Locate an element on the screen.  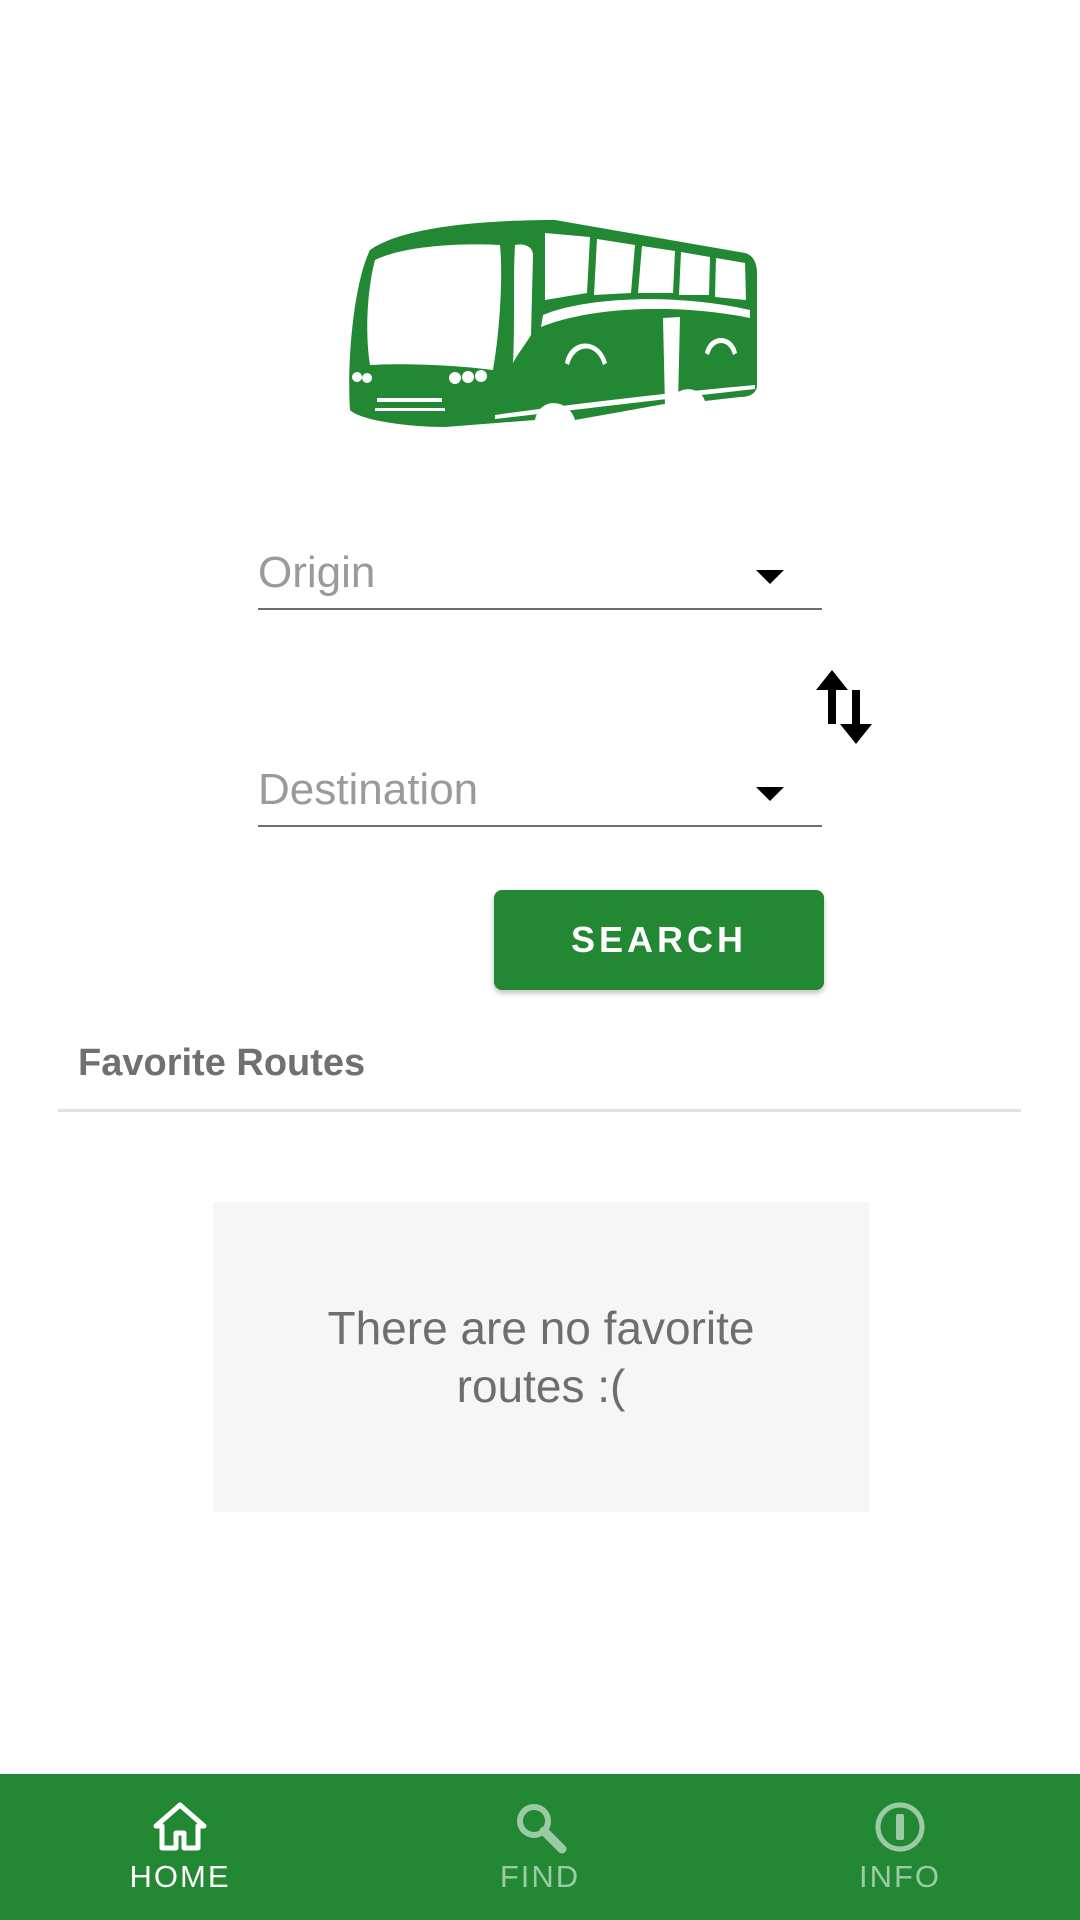
home-icon is located at coordinates (180, 1826).